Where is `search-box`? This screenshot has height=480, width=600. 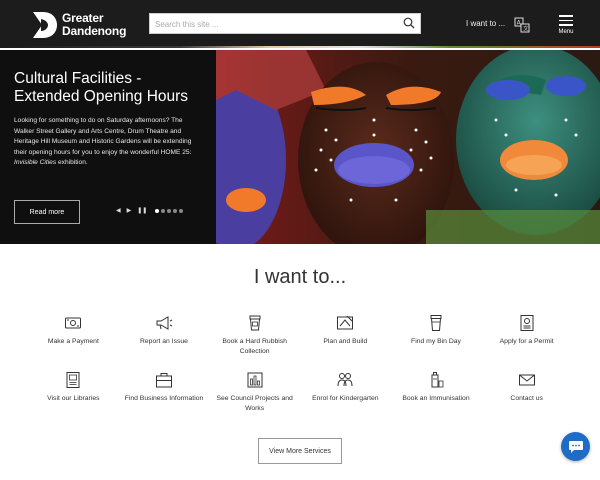 search-box is located at coordinates (285, 23).